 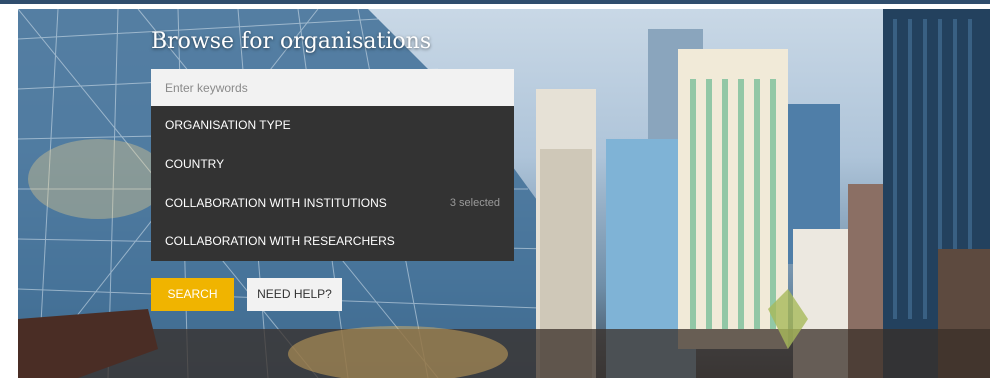 What do you see at coordinates (192, 294) in the screenshot?
I see `search-button: SEARCH` at bounding box center [192, 294].